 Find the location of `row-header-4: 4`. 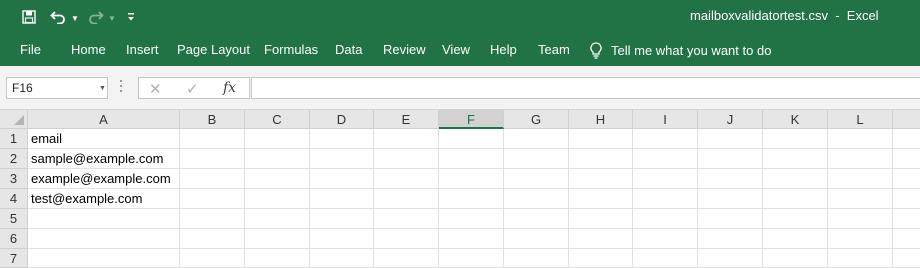

row-header-4: 4 is located at coordinates (14, 199).